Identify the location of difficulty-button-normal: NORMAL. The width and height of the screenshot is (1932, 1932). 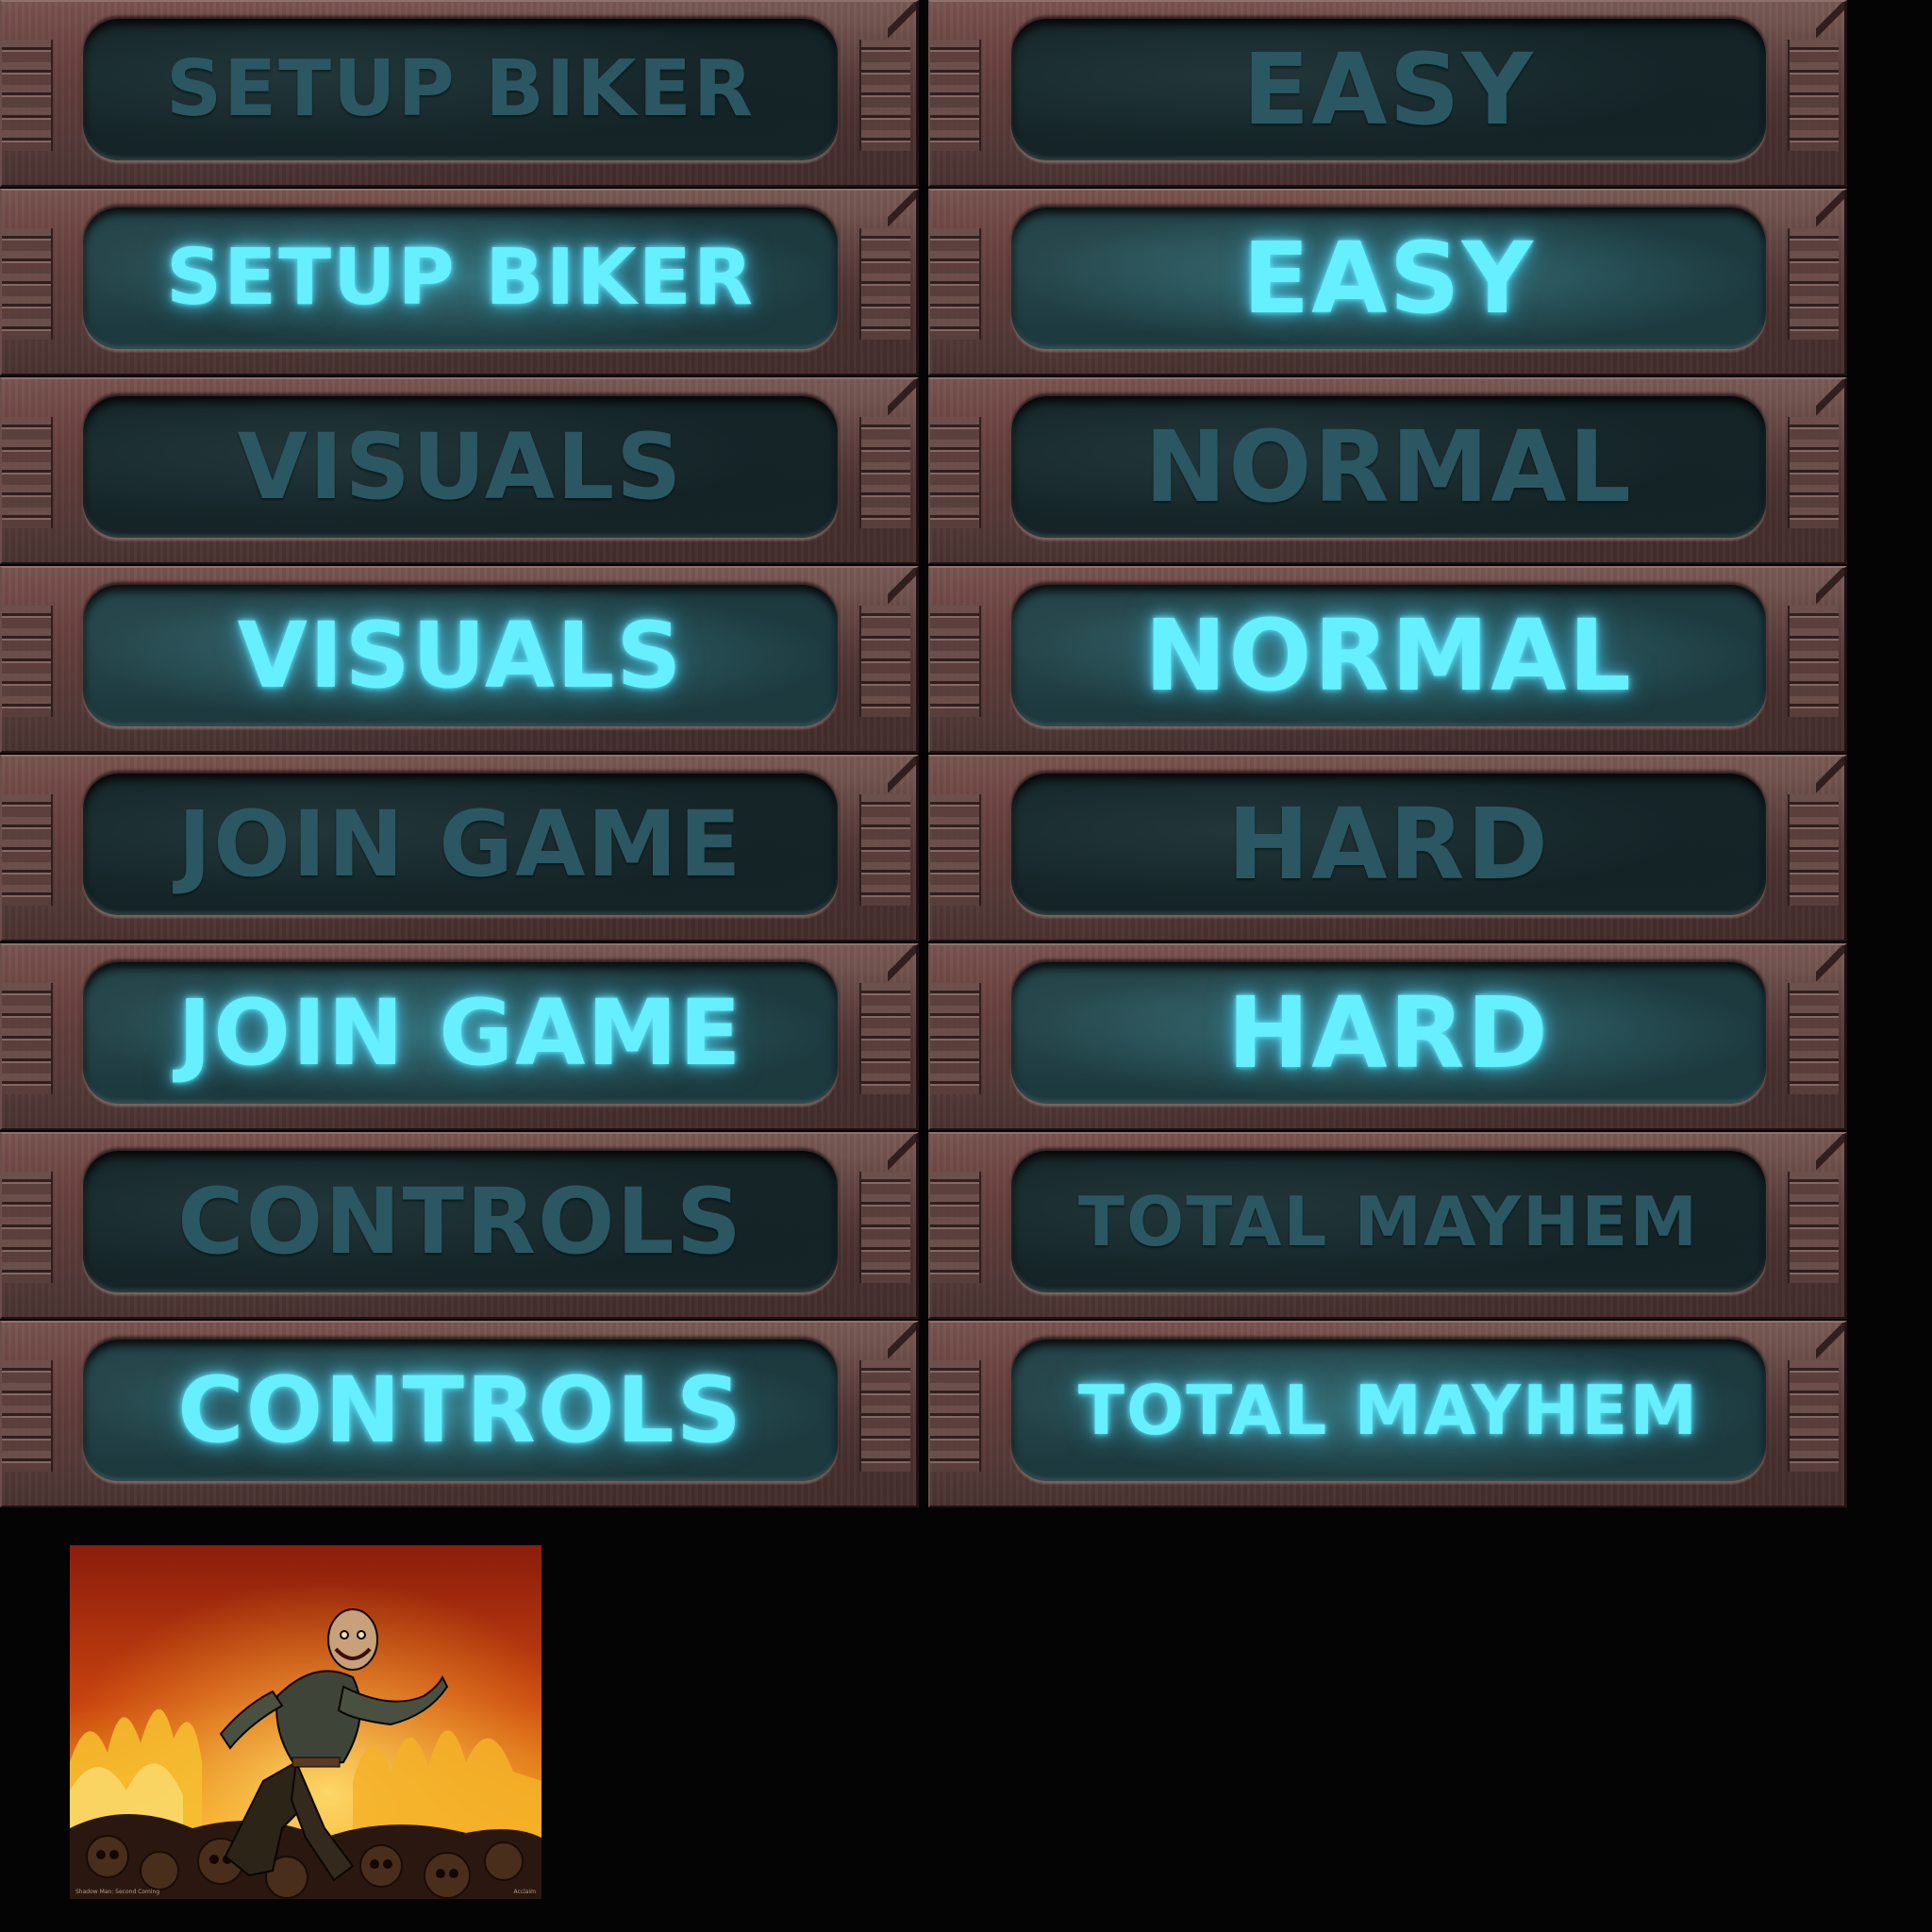
(1388, 470).